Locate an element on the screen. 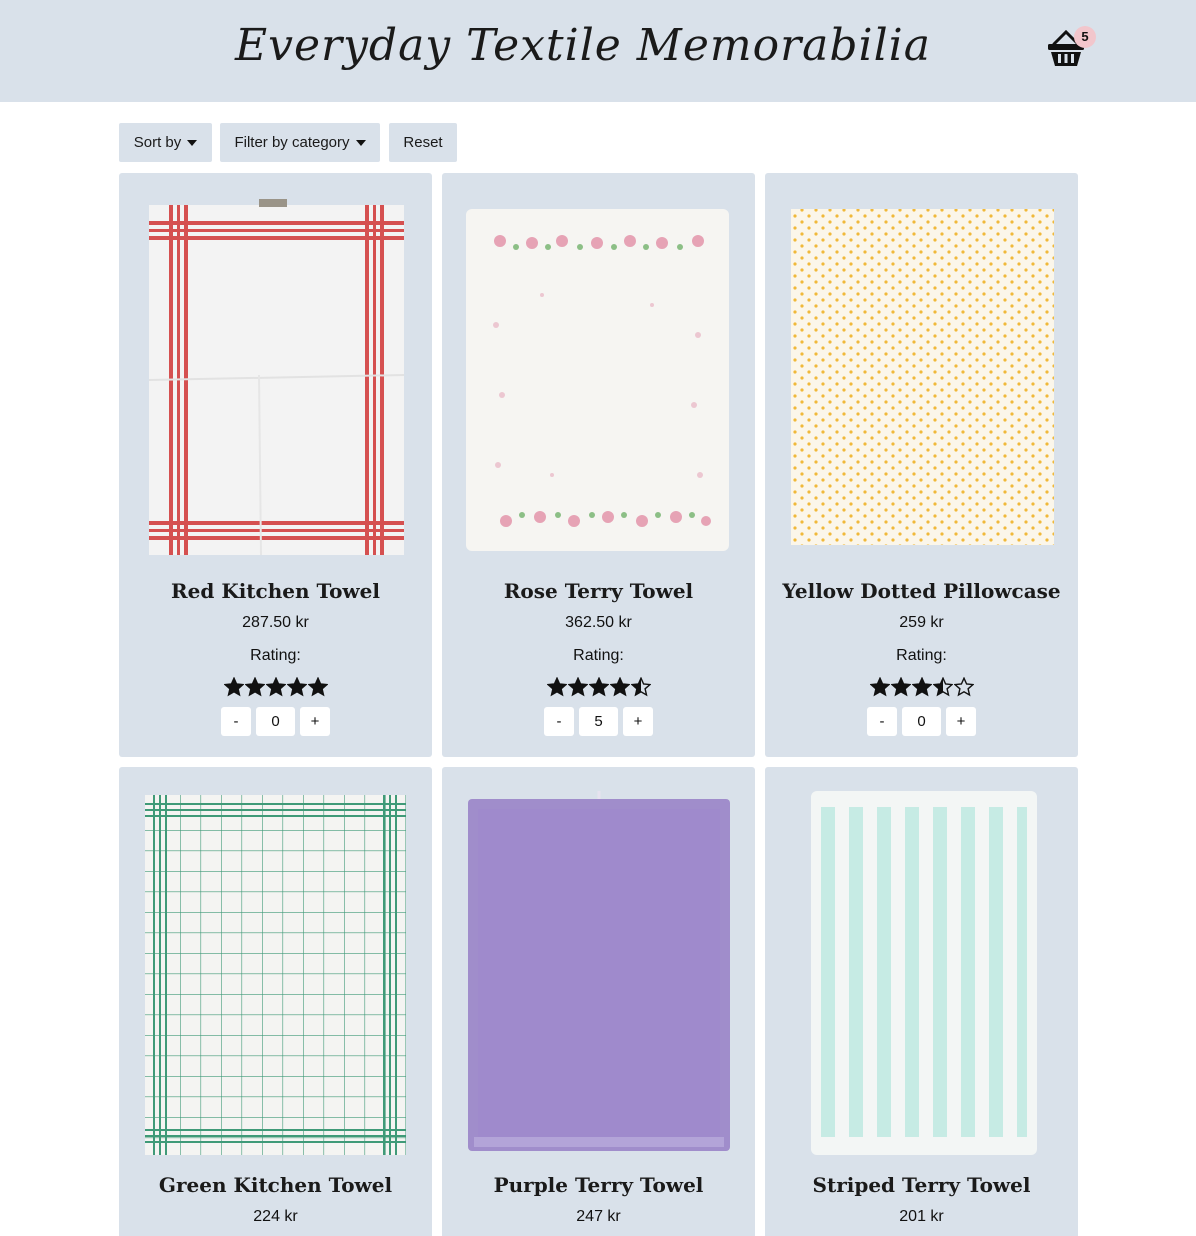  rose-terry-towel-image is located at coordinates (597, 380).